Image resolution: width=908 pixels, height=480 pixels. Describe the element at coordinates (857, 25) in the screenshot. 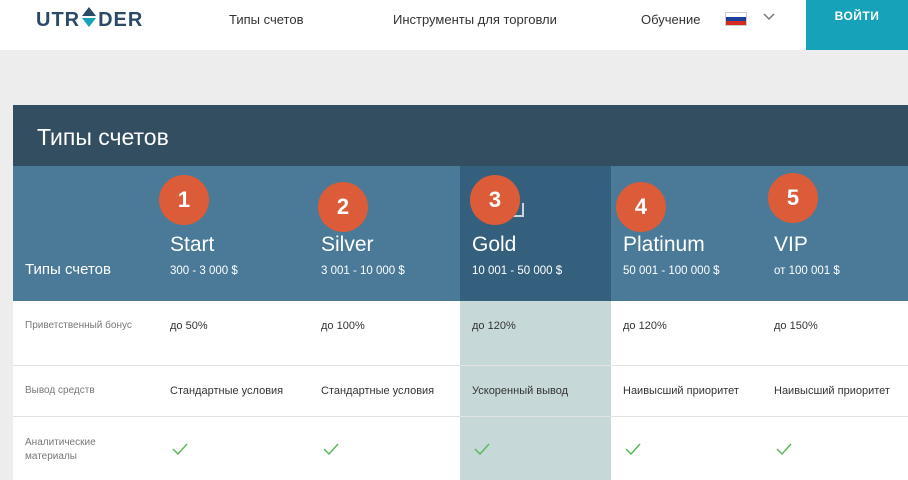

I see `login-button: ВОЙТИ` at that location.